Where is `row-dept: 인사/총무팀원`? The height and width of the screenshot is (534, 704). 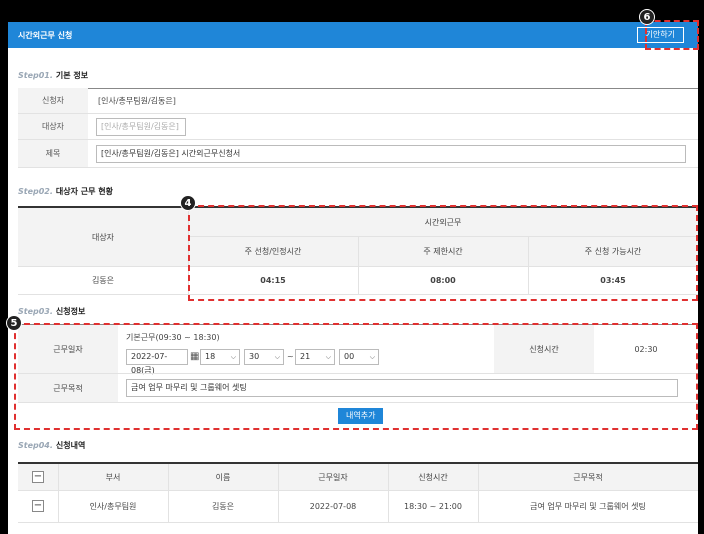
row-dept: 인사/총무팀원 is located at coordinates (113, 506).